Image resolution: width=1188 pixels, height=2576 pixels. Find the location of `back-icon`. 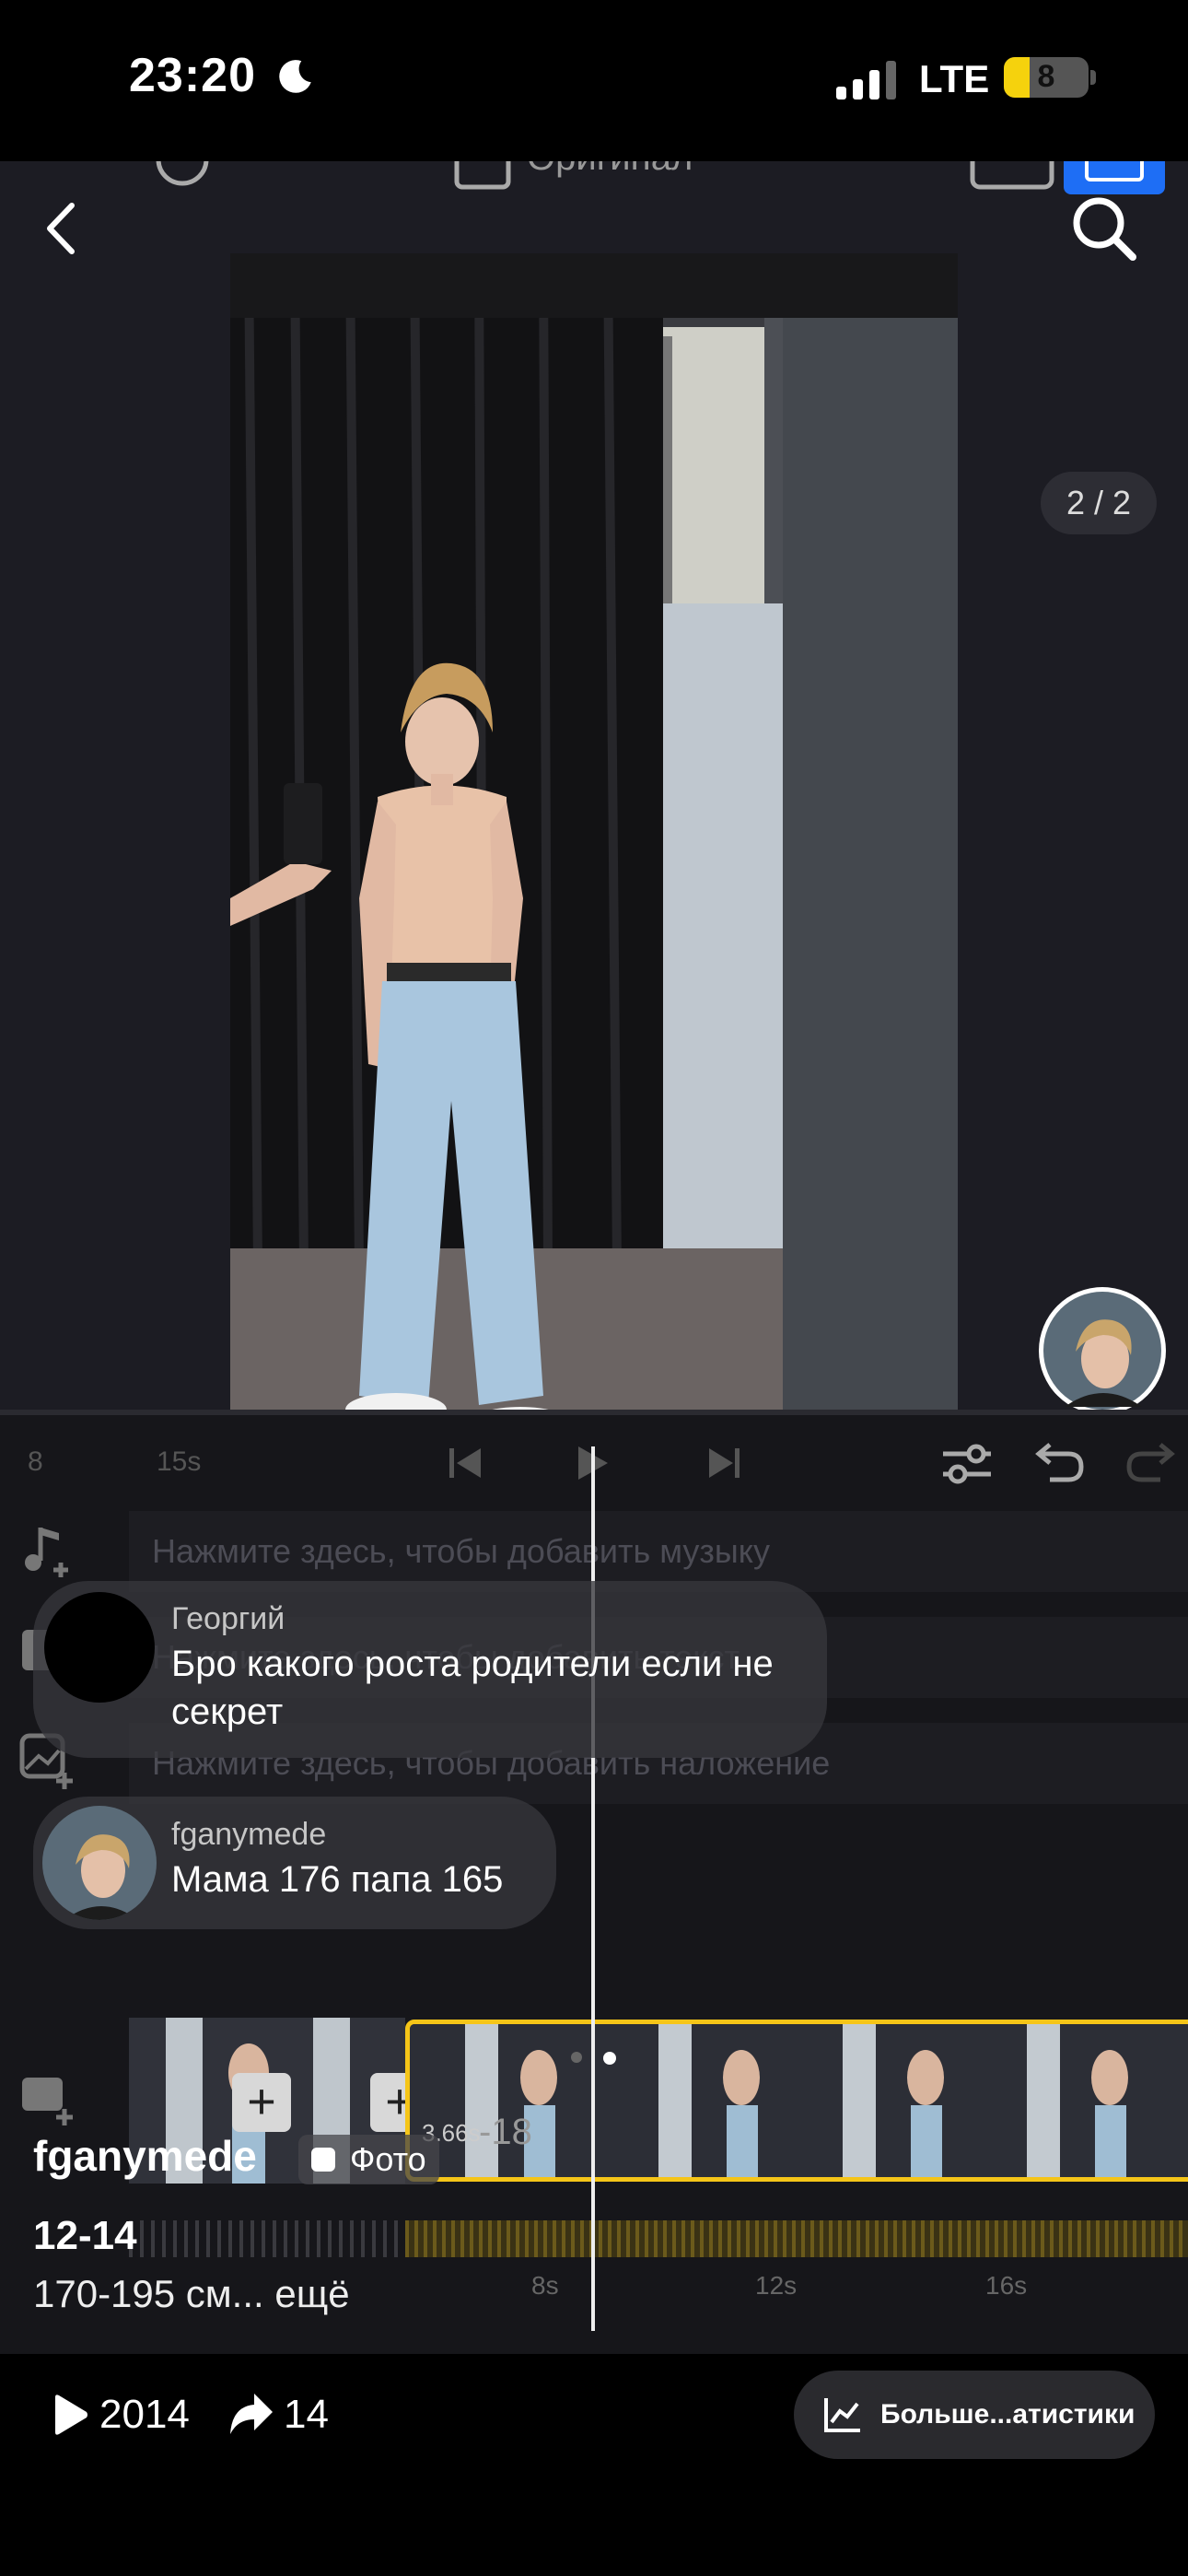

back-icon is located at coordinates (62, 228).